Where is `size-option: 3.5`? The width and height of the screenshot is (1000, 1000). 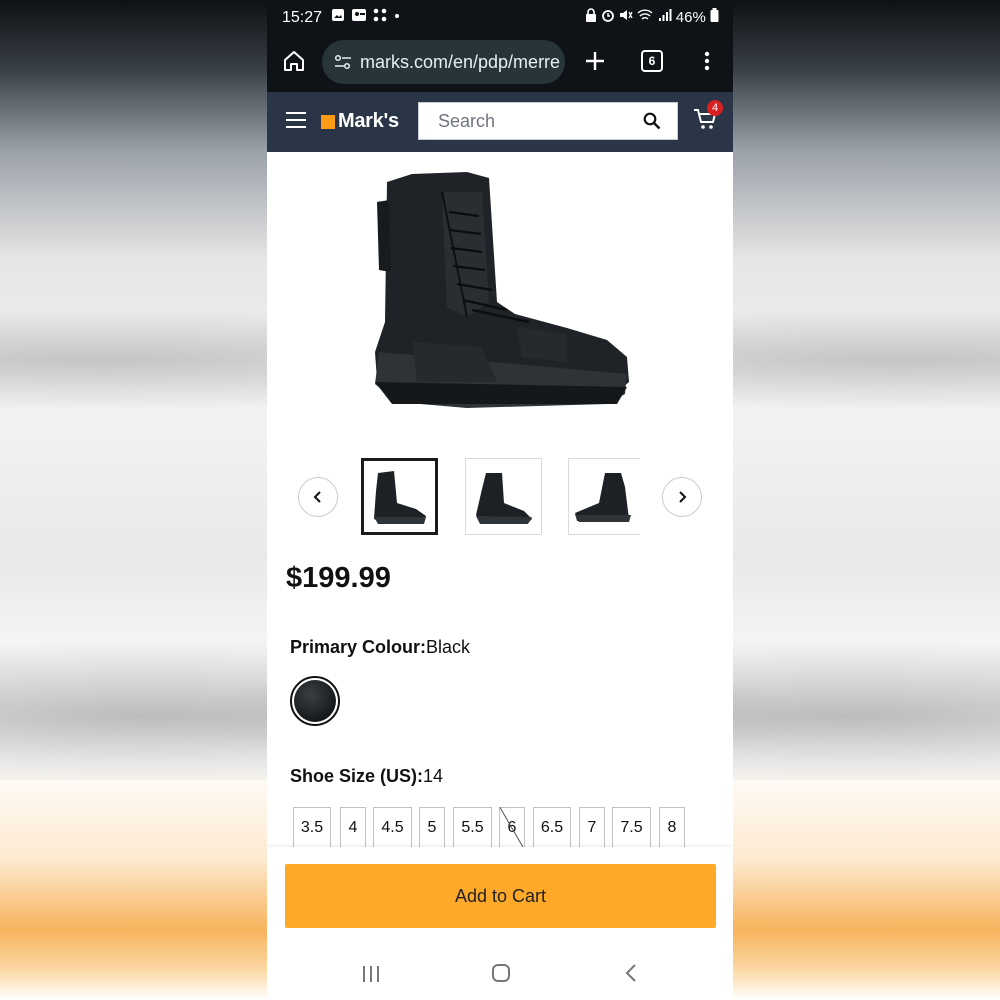 size-option: 3.5 is located at coordinates (312, 828).